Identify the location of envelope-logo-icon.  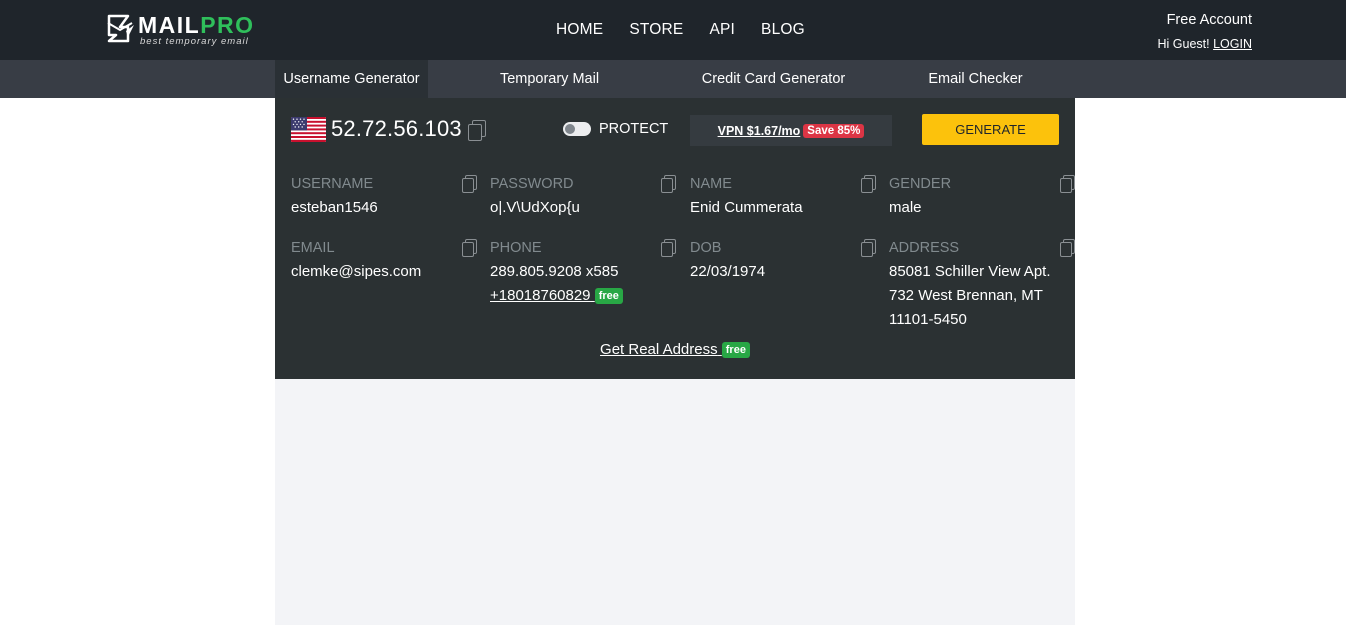
(121, 29).